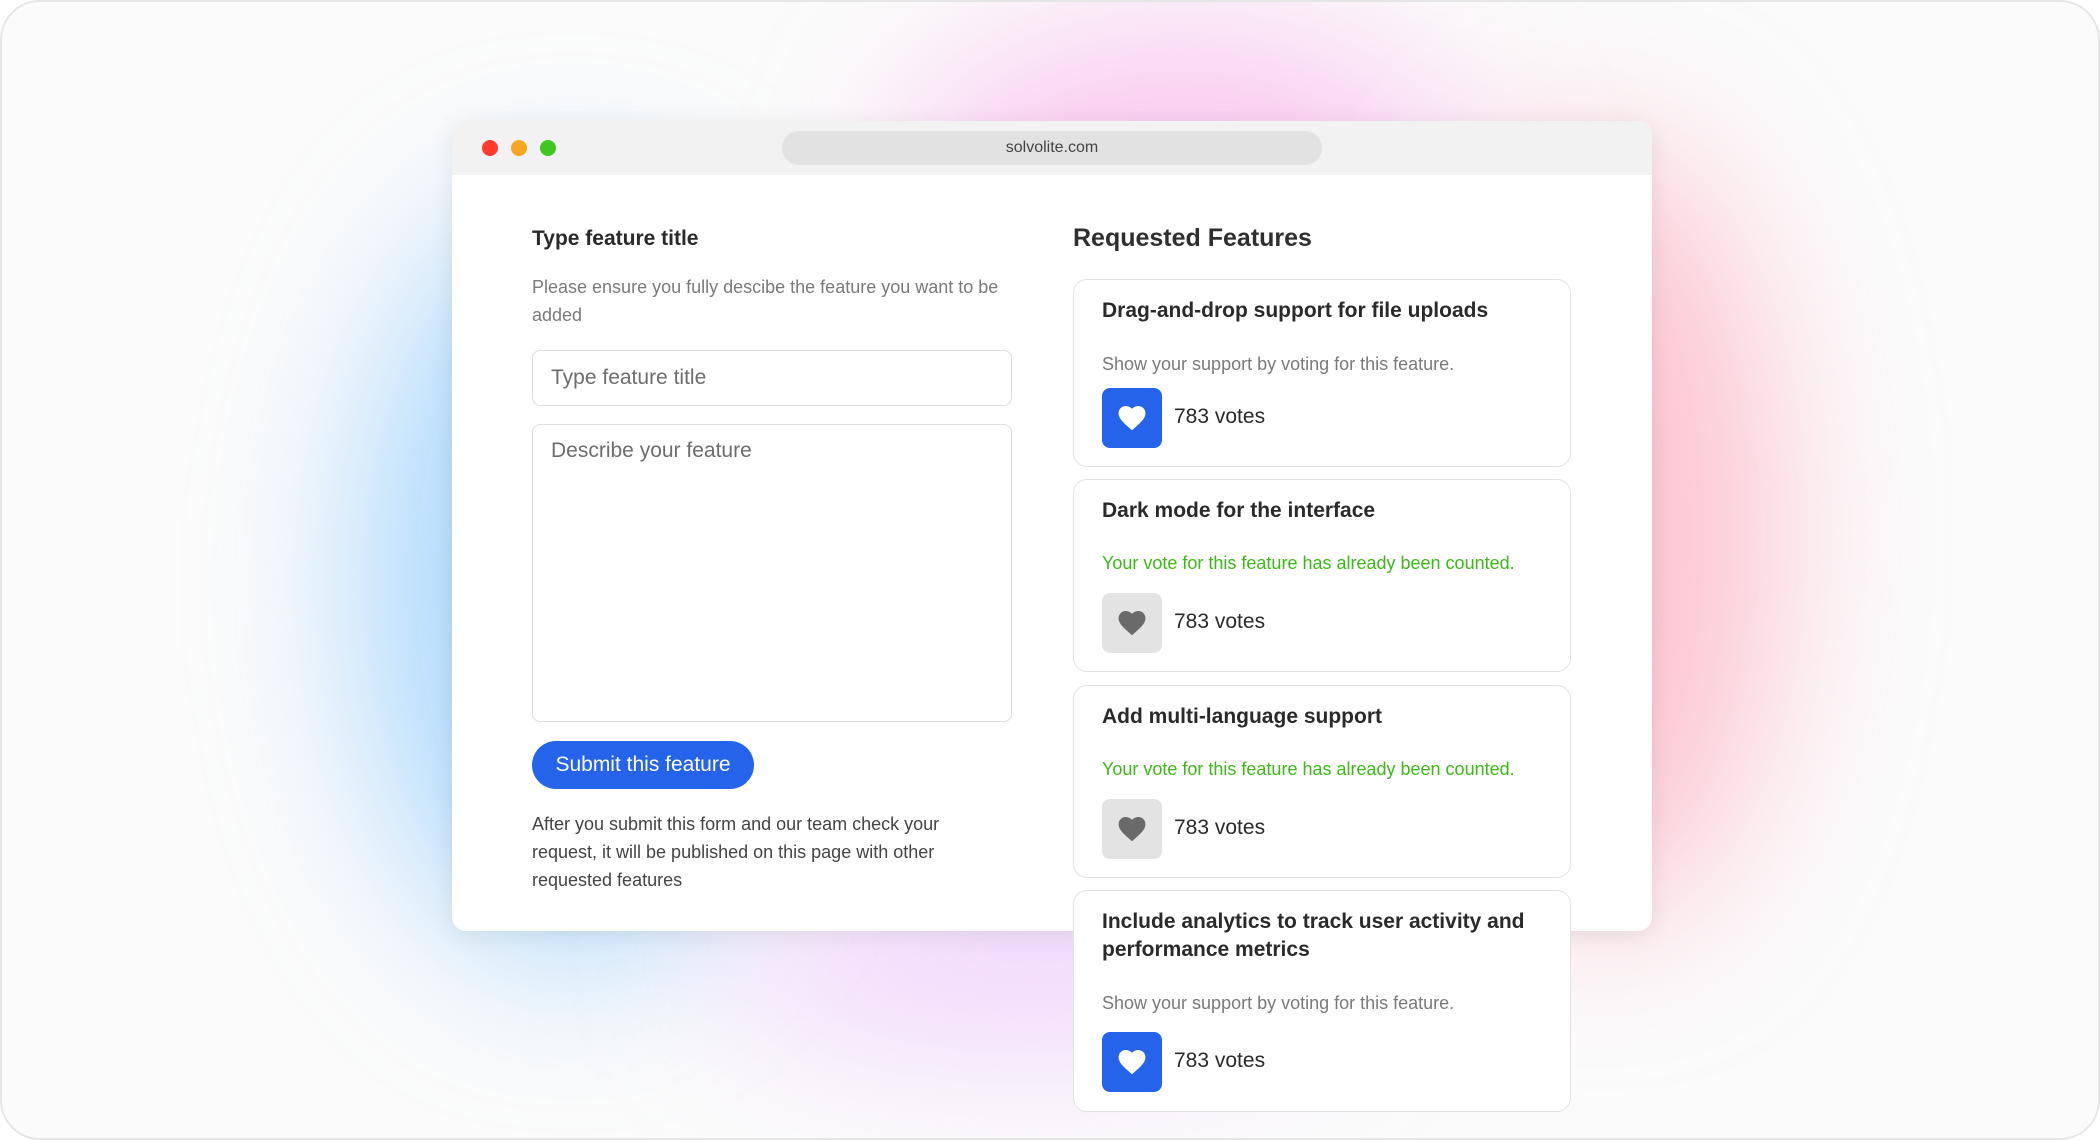  What do you see at coordinates (1192, 238) in the screenshot?
I see `requested-features-heading: Requested Features` at bounding box center [1192, 238].